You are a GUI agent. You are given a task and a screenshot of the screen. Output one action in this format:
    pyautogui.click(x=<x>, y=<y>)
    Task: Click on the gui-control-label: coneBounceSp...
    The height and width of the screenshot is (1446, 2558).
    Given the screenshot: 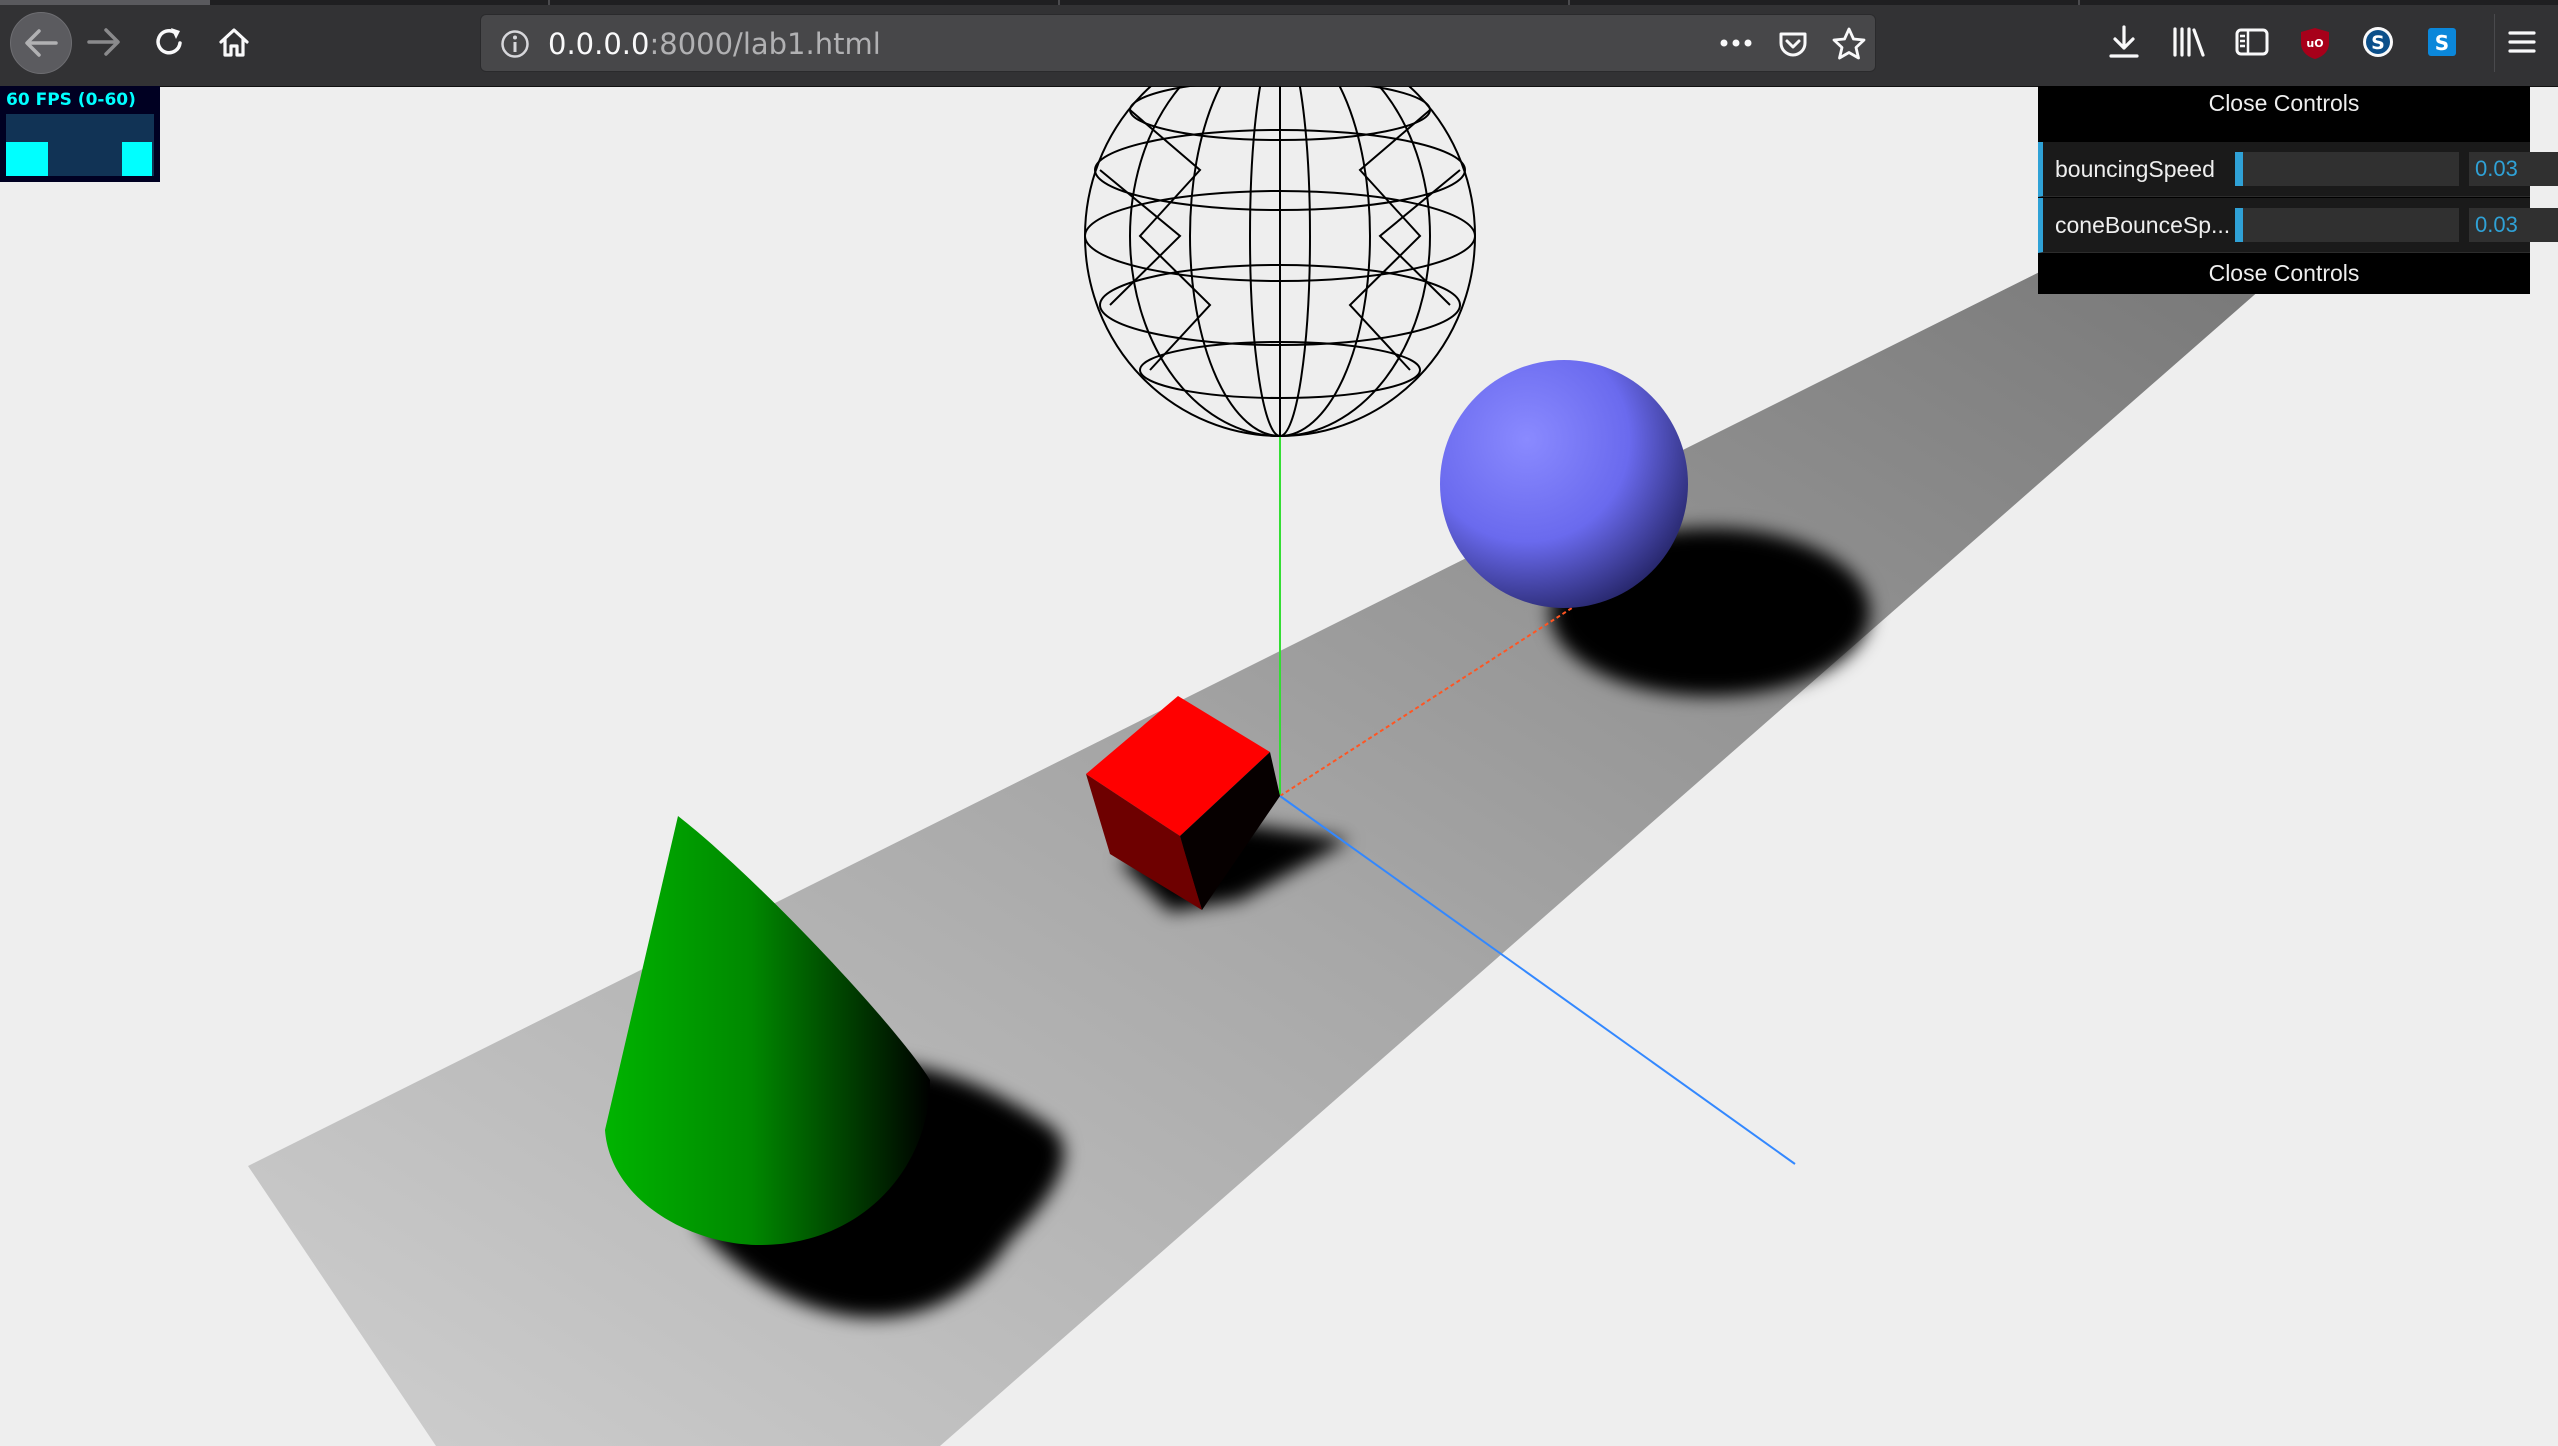 What is the action you would take?
    pyautogui.click(x=2143, y=225)
    